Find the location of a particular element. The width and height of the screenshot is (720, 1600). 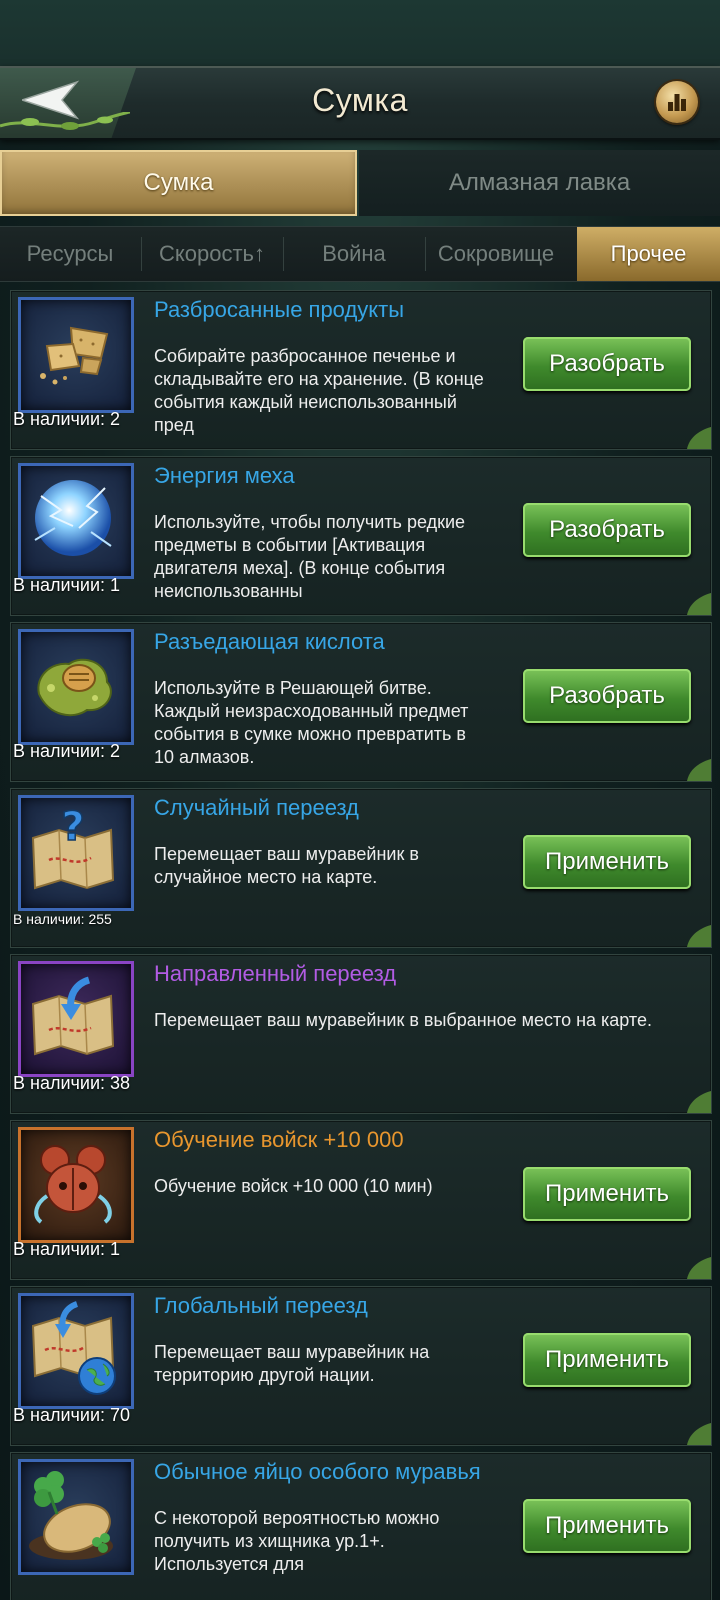

tab-speedup: Скорость↑ is located at coordinates (212, 254).